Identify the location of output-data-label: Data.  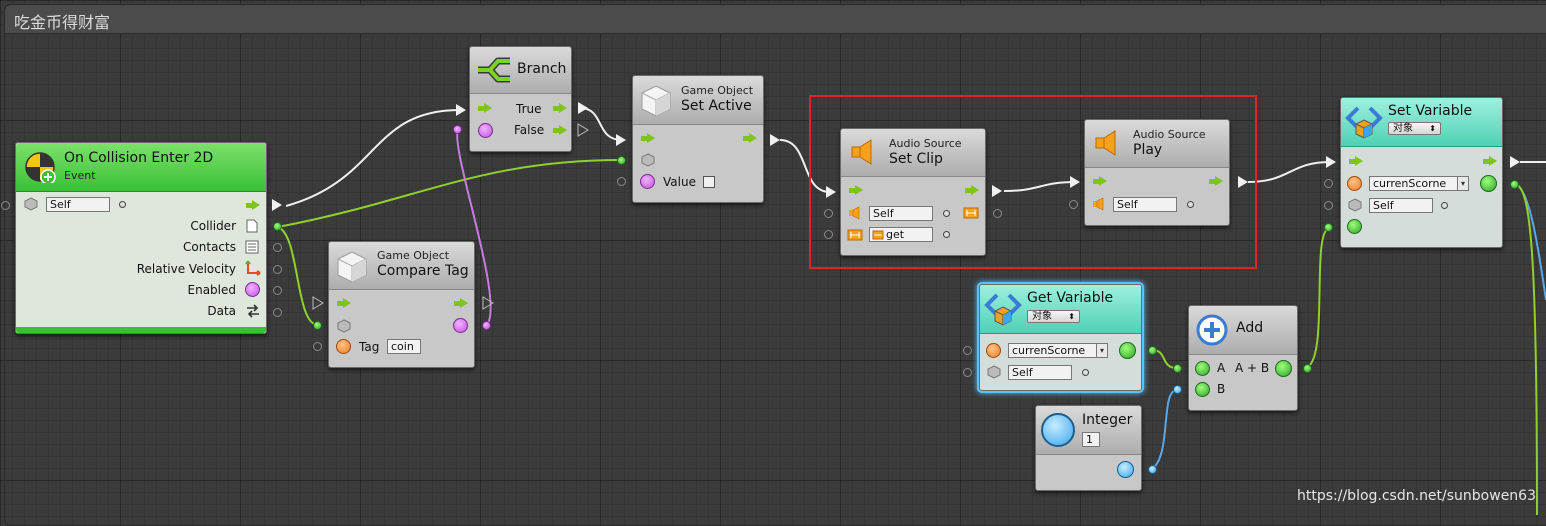
(221, 311).